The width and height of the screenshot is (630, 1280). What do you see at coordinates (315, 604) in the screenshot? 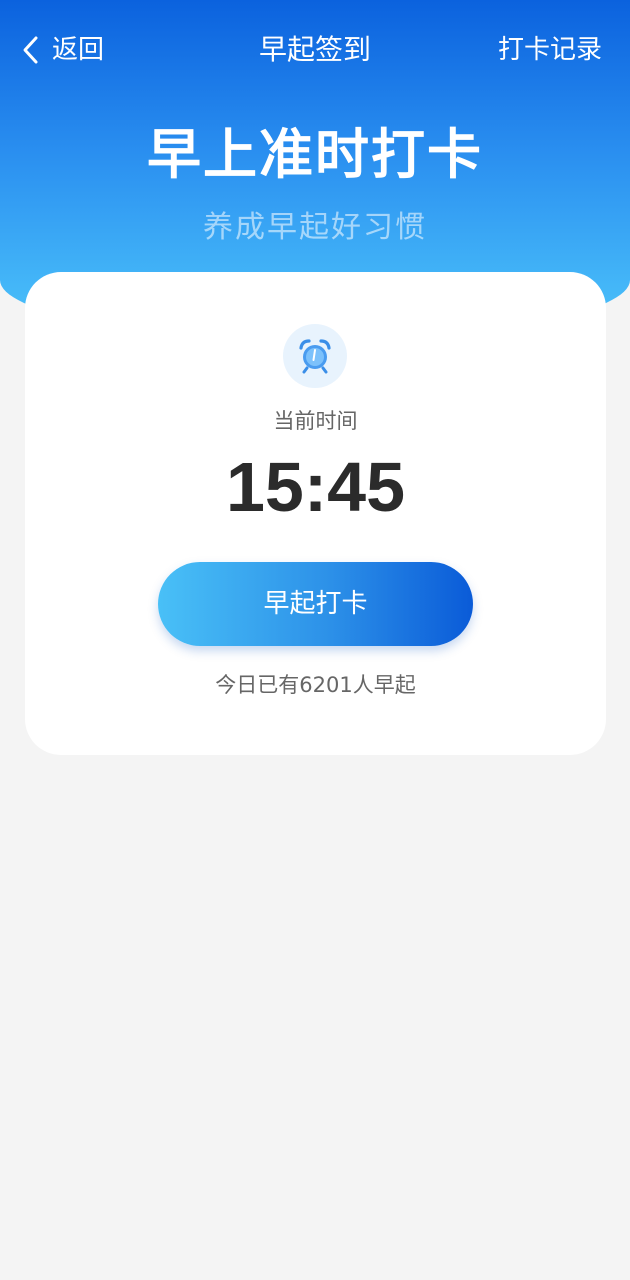
I see `early-checkin-button: 早起打卡` at bounding box center [315, 604].